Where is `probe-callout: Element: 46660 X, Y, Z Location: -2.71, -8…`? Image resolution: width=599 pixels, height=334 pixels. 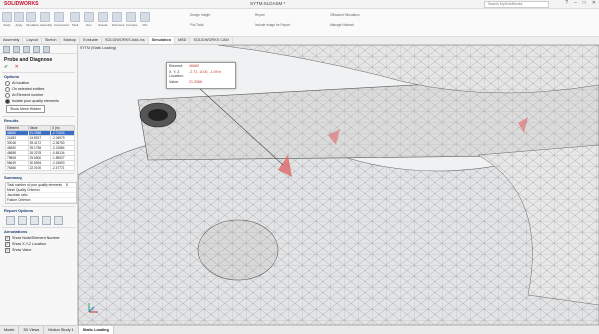
probe-callout: Element: 46660 X, Y, Z Location: -2.71, -8… is located at coordinates (201, 75).